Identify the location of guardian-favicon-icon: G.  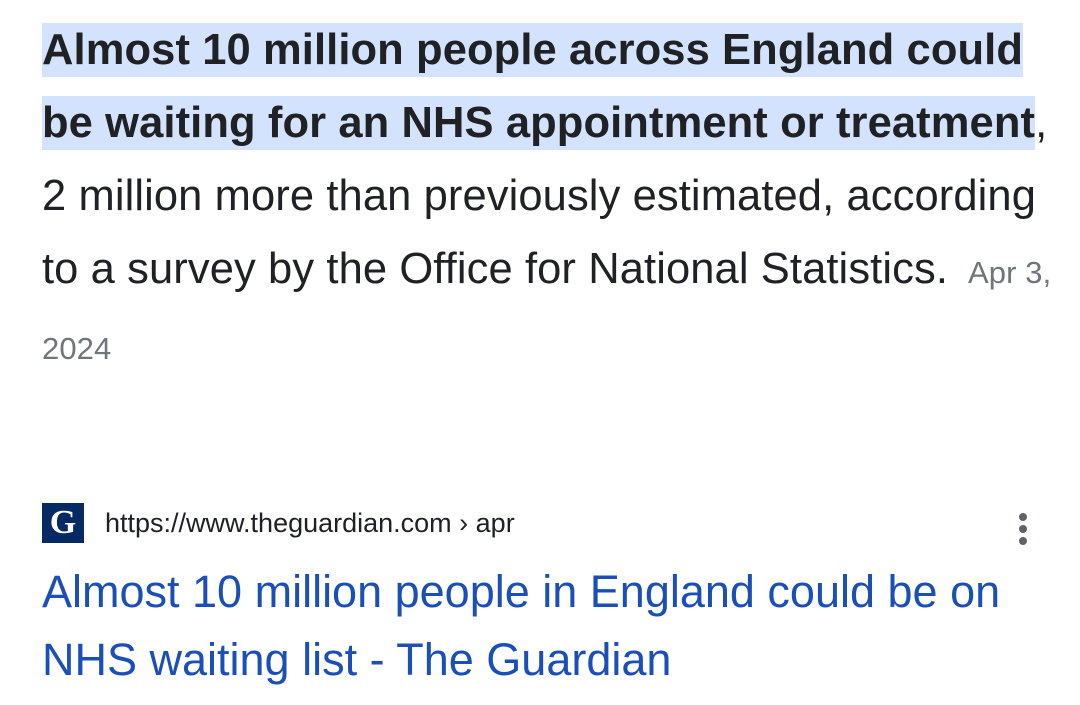
(63, 523).